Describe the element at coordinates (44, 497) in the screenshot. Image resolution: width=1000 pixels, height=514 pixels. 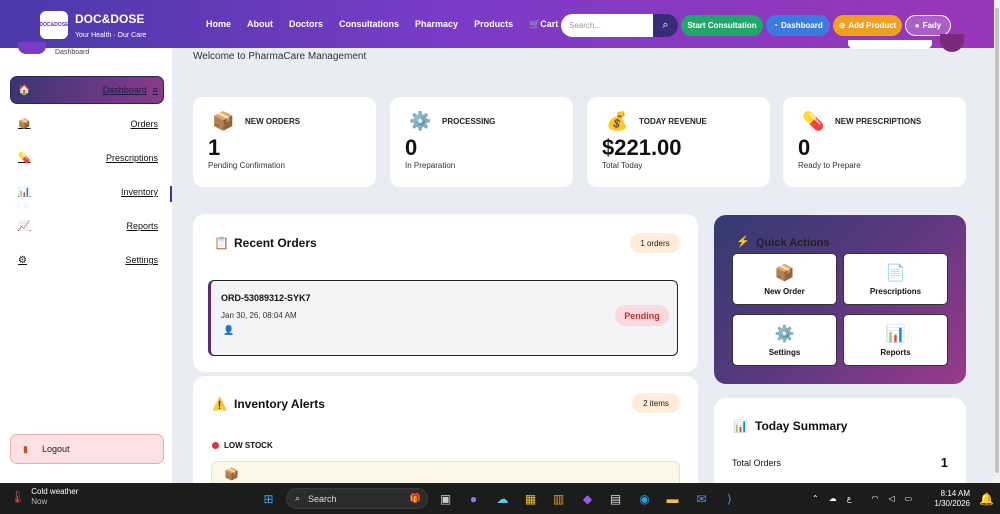
I see `weather-widget: 🌡 Cold weather Now` at that location.